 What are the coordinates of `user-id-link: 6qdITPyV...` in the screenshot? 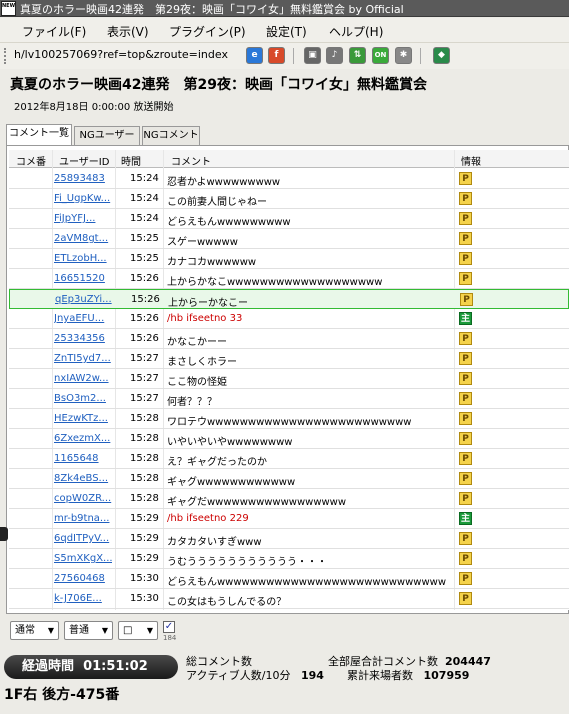 It's located at (83, 538).